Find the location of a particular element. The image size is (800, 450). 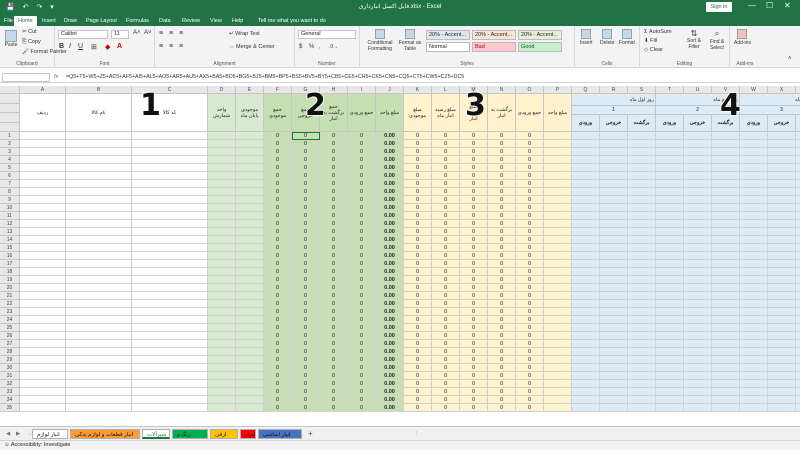

selected-cell is located at coordinates (306, 136).